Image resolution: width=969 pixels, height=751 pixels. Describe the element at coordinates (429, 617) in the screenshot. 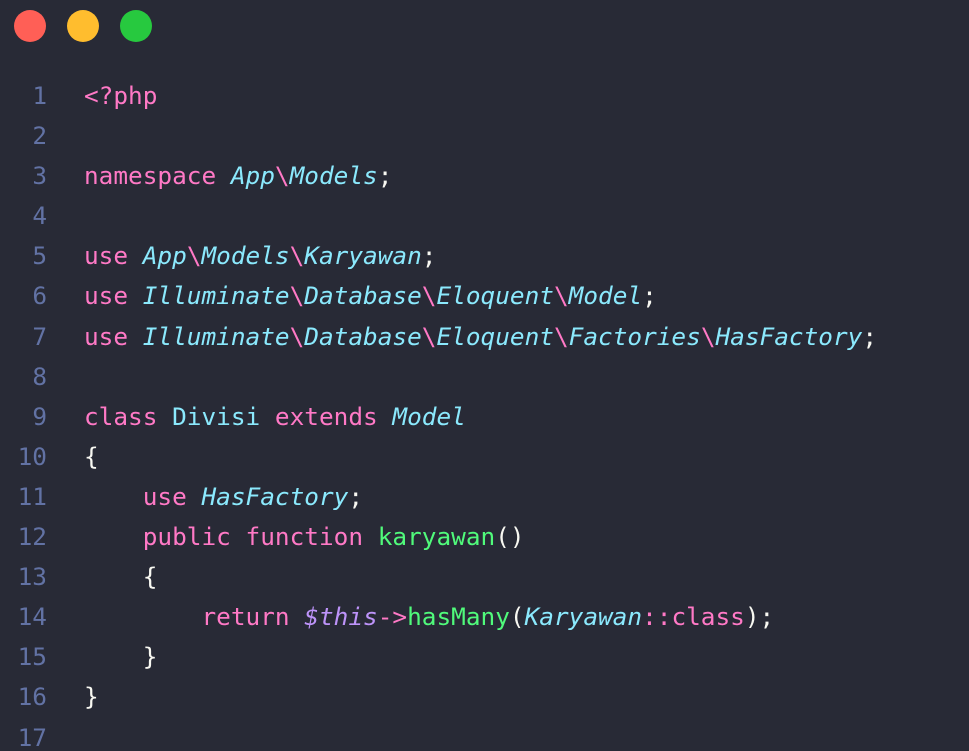

I see `code-text: return $this->hasMany(Karyawan::class);` at that location.